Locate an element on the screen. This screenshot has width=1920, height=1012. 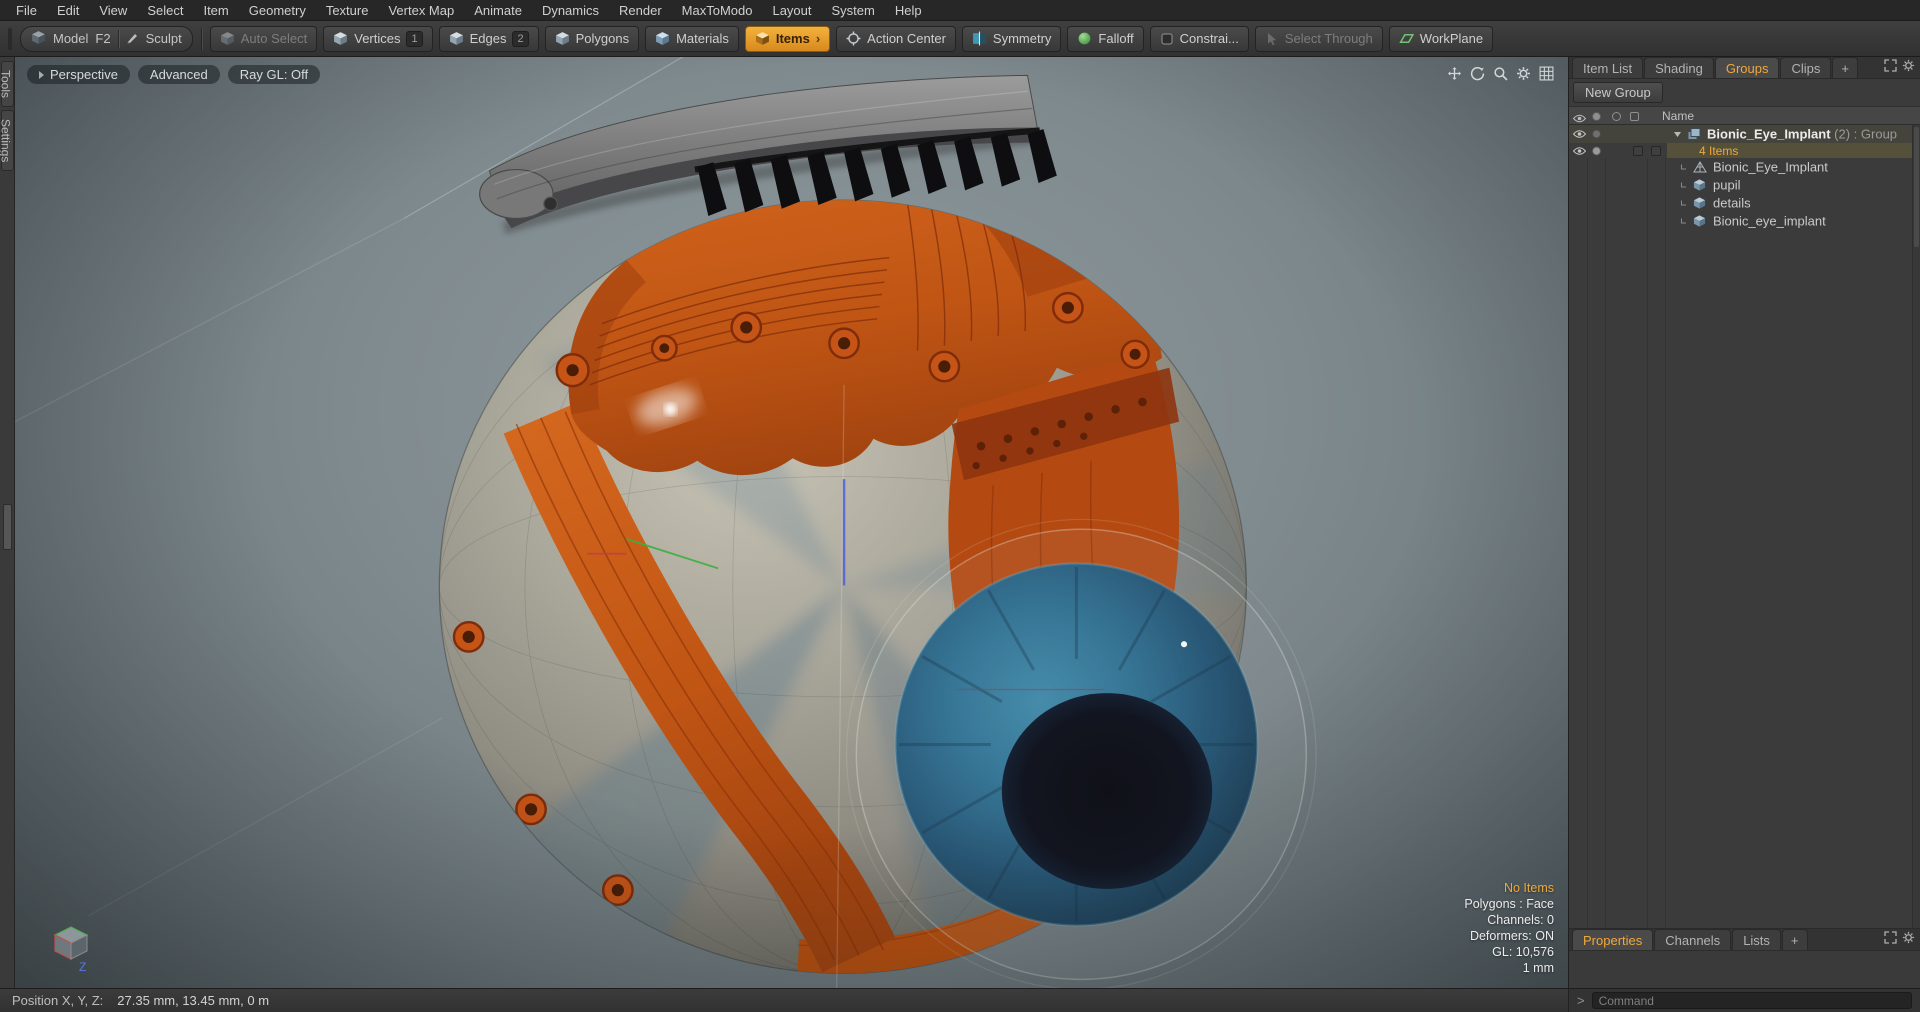
menu-item-item: Item is located at coordinates (215, 10).